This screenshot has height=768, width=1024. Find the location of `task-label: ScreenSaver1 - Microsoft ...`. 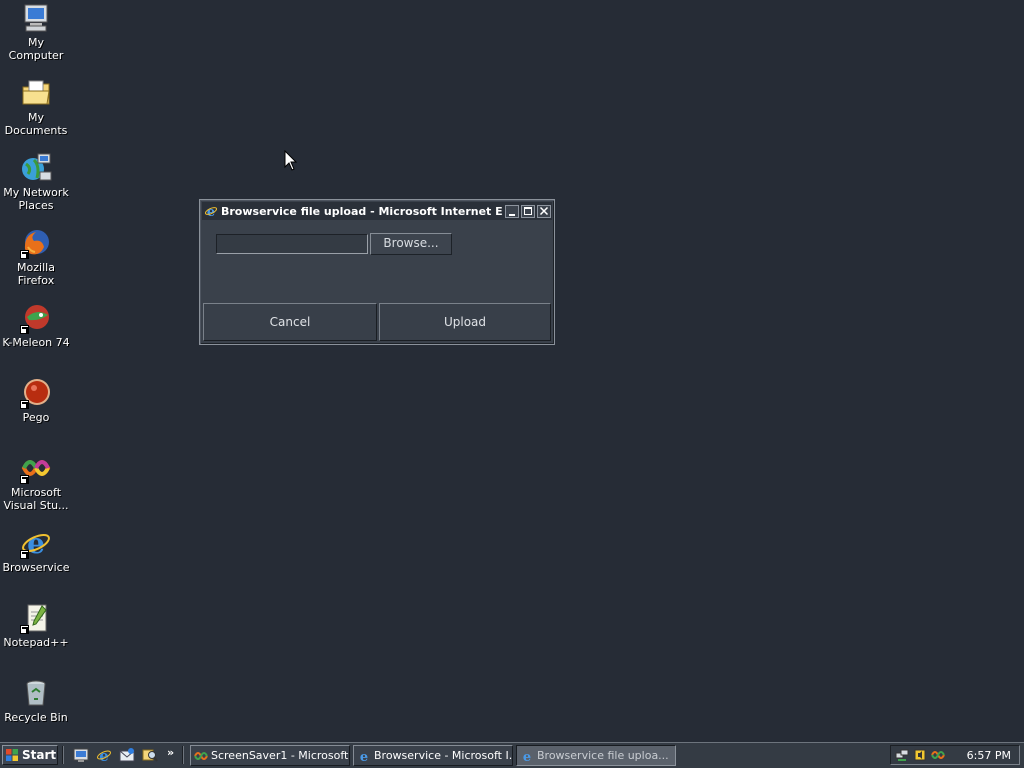

task-label: ScreenSaver1 - Microsoft ... is located at coordinates (280, 755).